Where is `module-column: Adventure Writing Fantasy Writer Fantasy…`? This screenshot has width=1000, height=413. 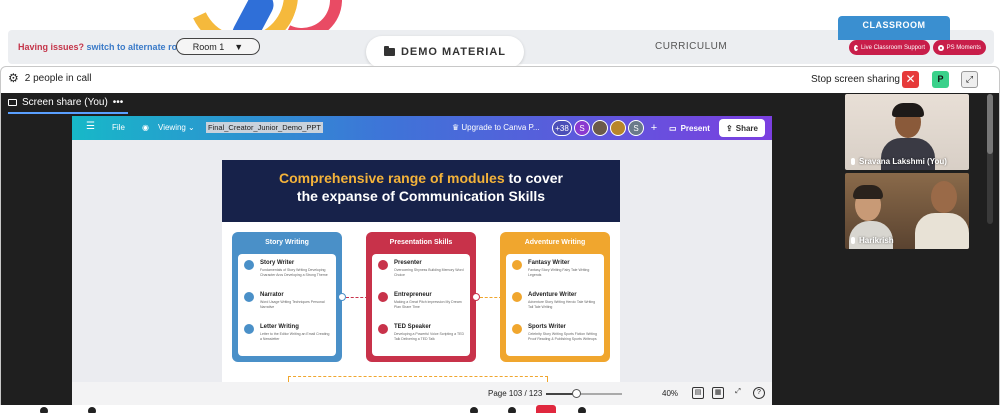
module-column: Adventure Writing Fantasy Writer Fantasy… is located at coordinates (555, 297).